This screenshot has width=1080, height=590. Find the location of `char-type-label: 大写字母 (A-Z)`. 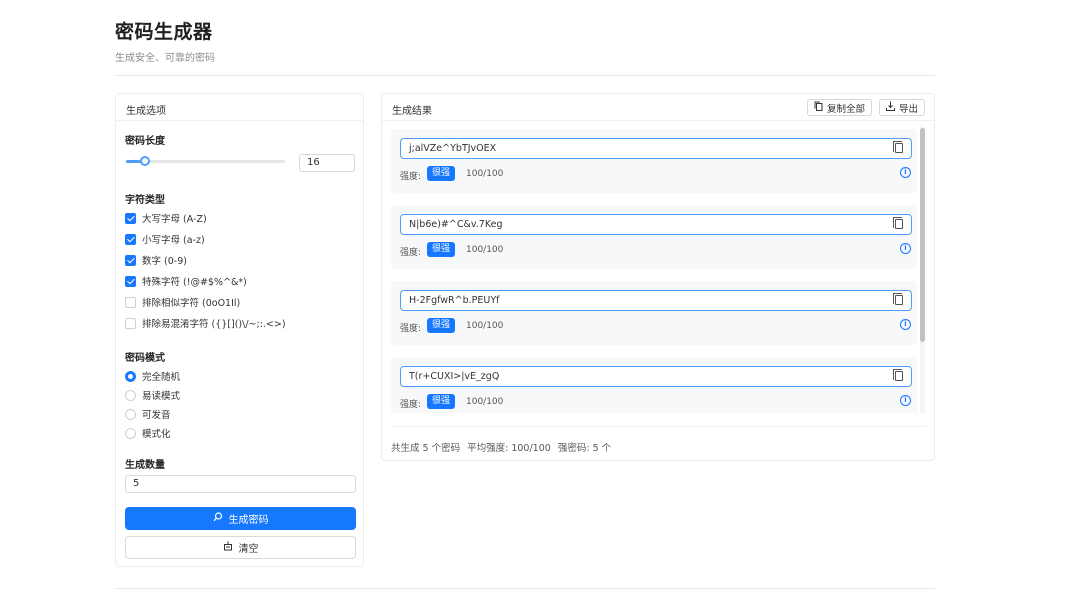

char-type-label: 大写字母 (A-Z) is located at coordinates (174, 219).